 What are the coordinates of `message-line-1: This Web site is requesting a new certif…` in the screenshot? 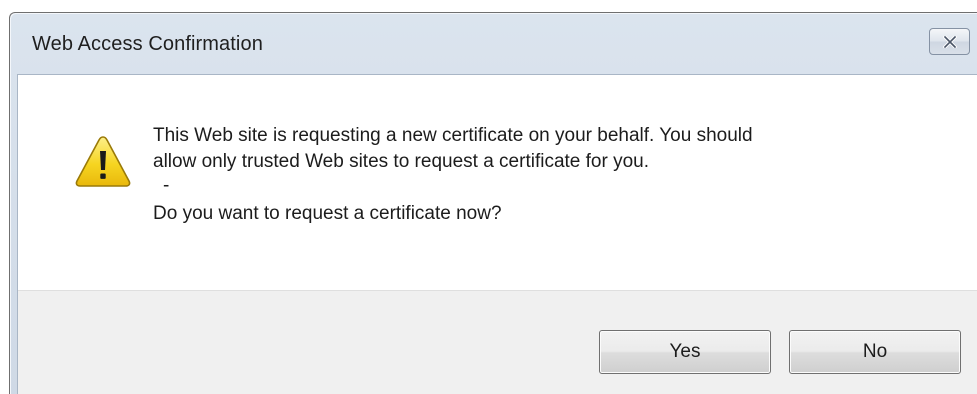 It's located at (453, 135).